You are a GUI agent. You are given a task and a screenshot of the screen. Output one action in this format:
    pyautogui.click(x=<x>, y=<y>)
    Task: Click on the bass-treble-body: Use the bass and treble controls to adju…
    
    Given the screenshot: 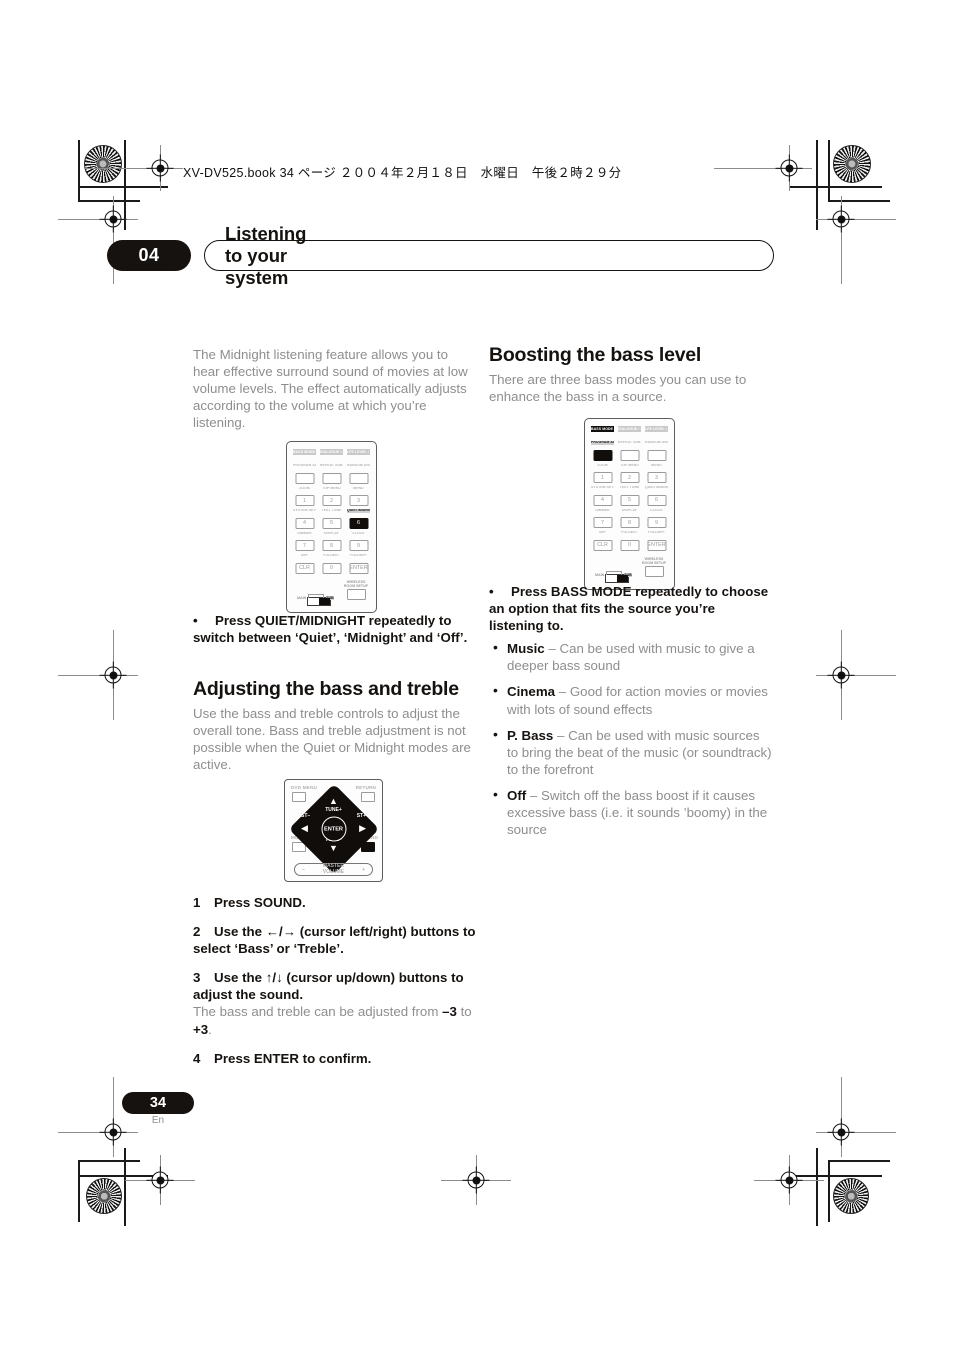 What is the action you would take?
    pyautogui.click(x=332, y=739)
    